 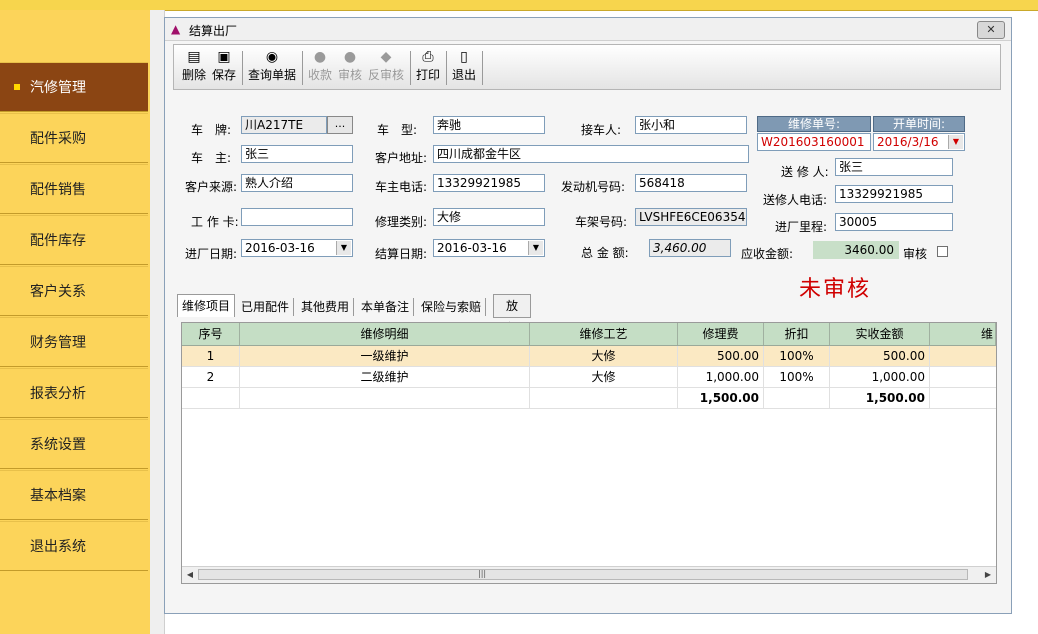 What do you see at coordinates (589, 377) in the screenshot?
I see `table-row: 2 二级维护 大修 1,000.00 100% 1,000.00` at bounding box center [589, 377].